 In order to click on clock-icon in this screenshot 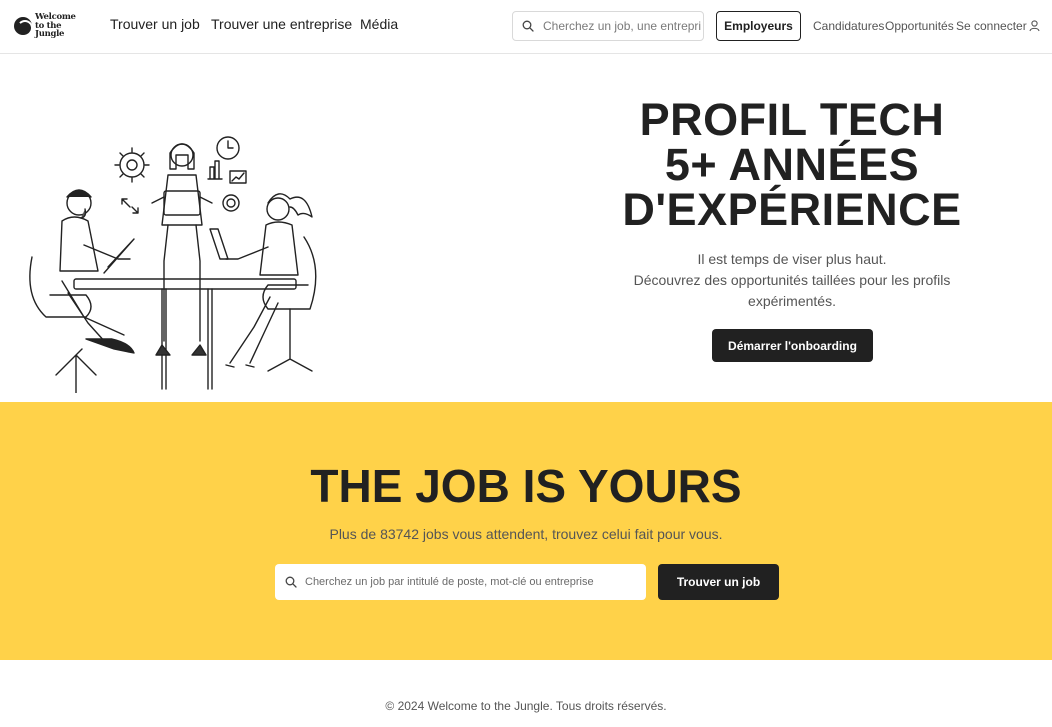, I will do `click(228, 148)`.